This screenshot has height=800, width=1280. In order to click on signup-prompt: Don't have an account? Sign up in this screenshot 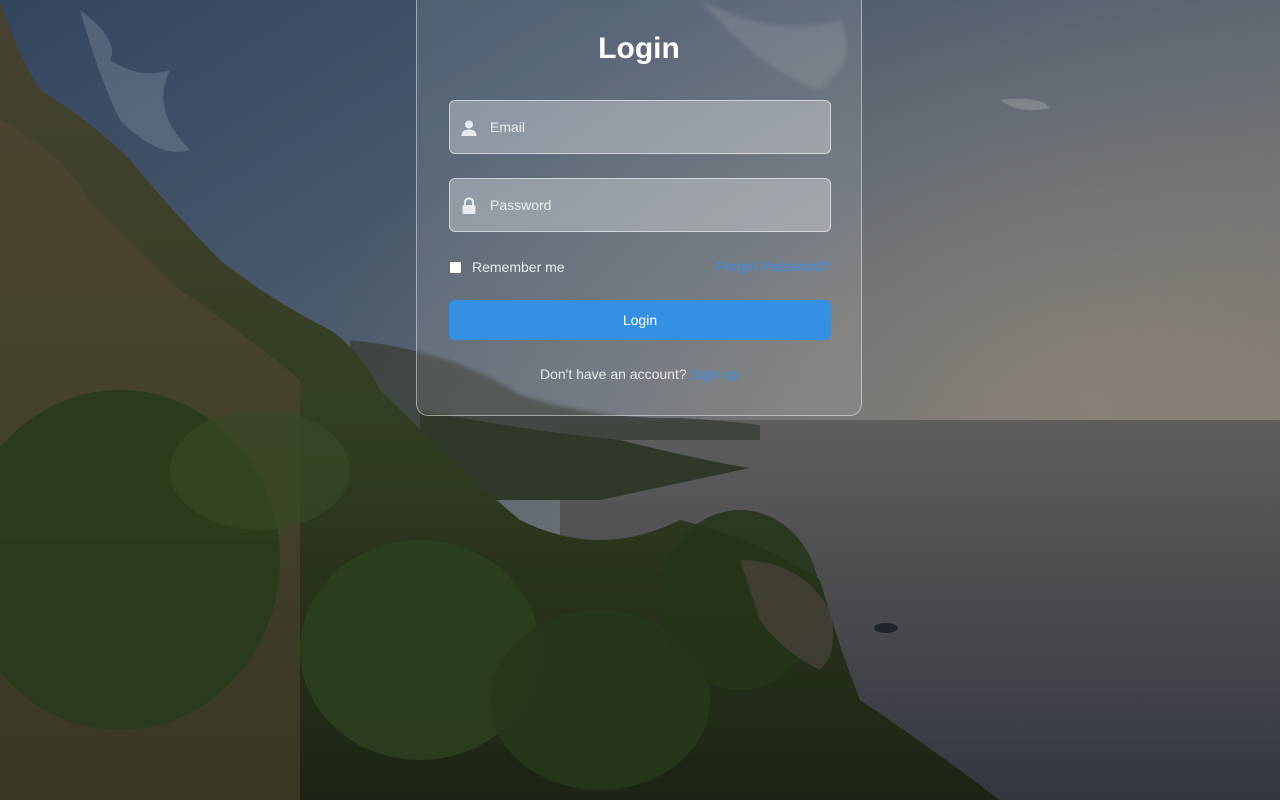, I will do `click(639, 374)`.